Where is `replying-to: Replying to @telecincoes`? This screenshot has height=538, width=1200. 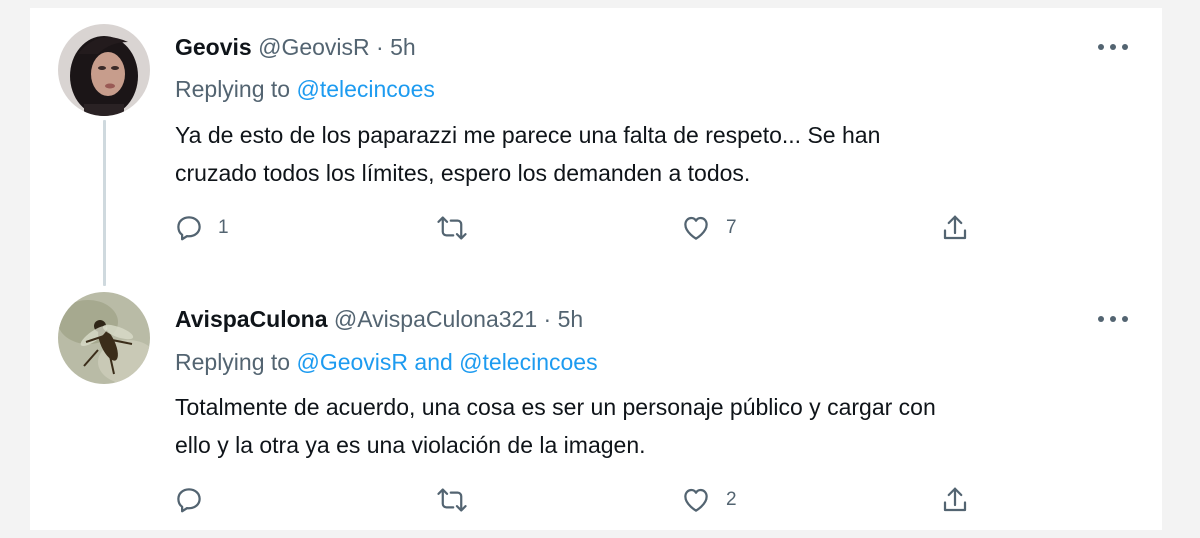
replying-to: Replying to @telecincoes is located at coordinates (305, 89).